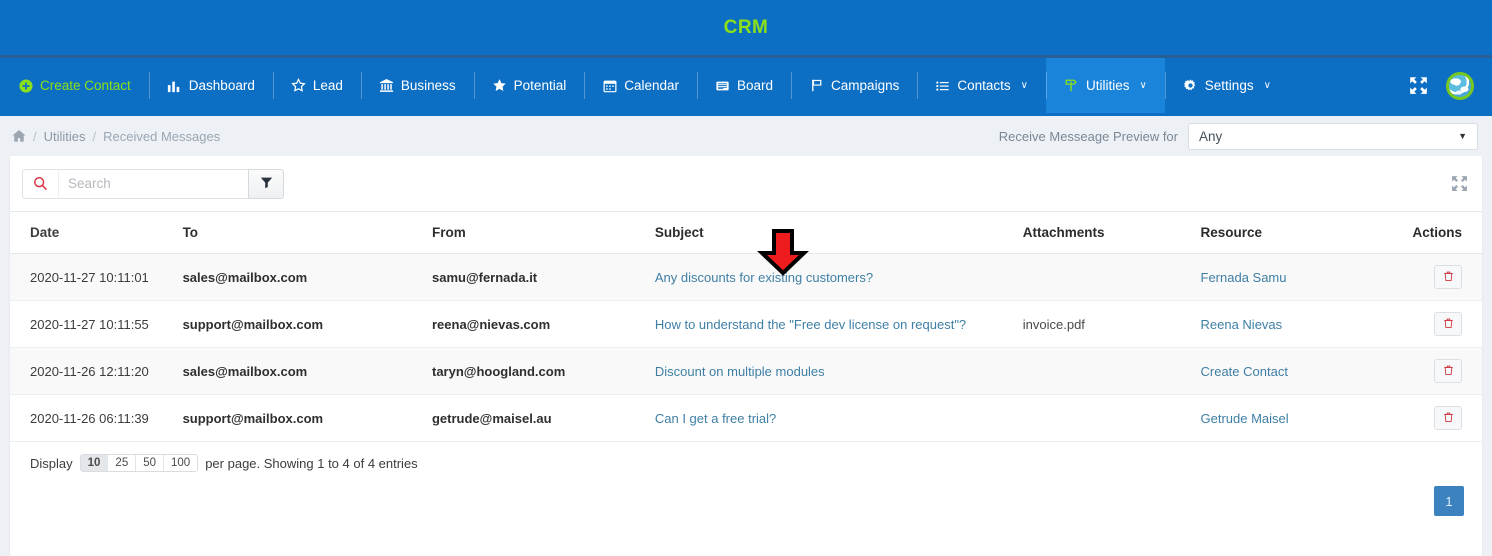 Image resolution: width=1492 pixels, height=556 pixels. I want to click on board-icon, so click(722, 85).